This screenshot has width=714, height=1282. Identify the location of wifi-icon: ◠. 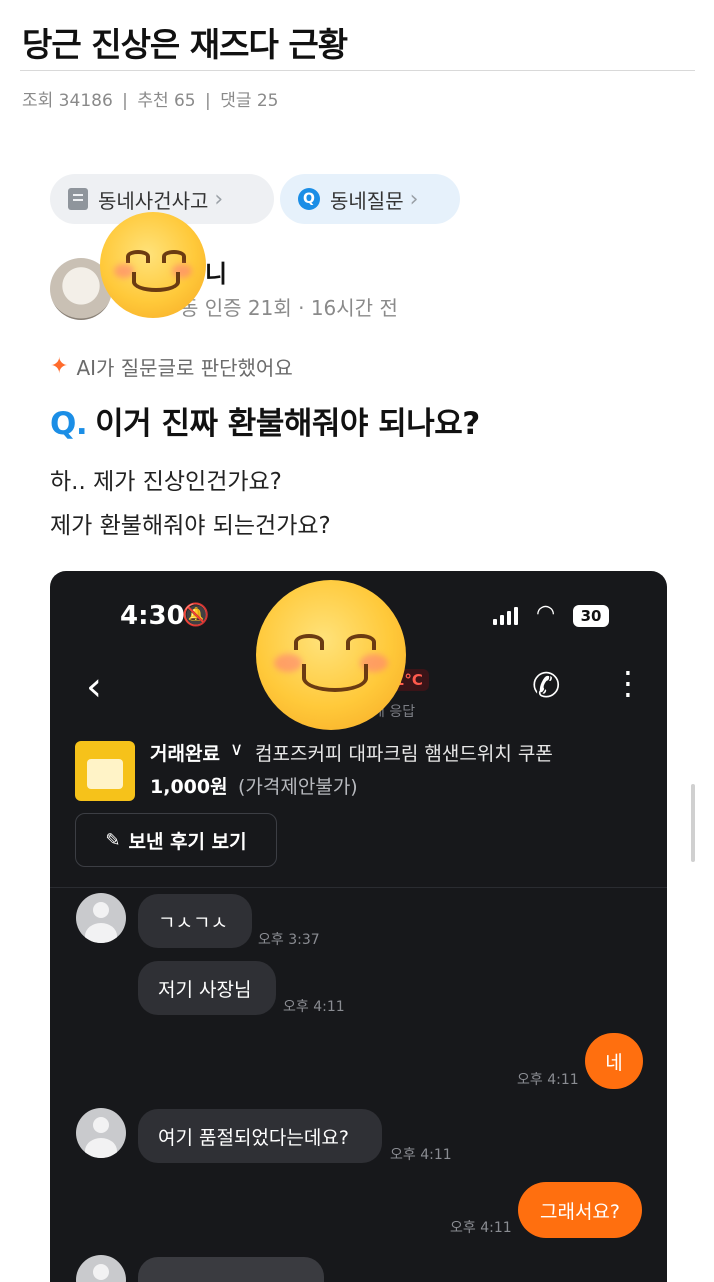
(546, 613).